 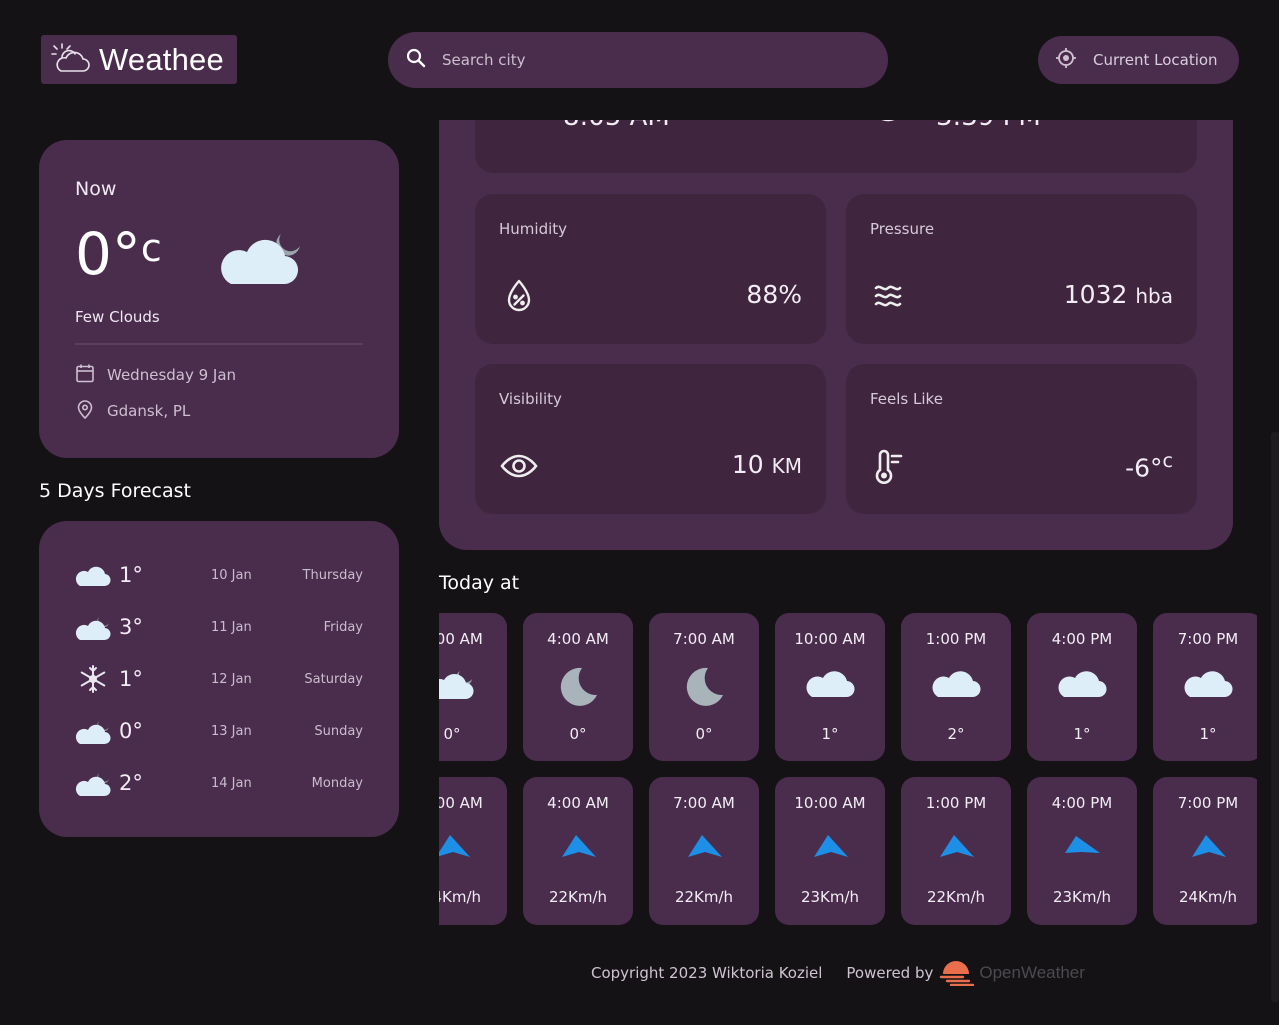 What do you see at coordinates (85, 375) in the screenshot?
I see `calendar-icon` at bounding box center [85, 375].